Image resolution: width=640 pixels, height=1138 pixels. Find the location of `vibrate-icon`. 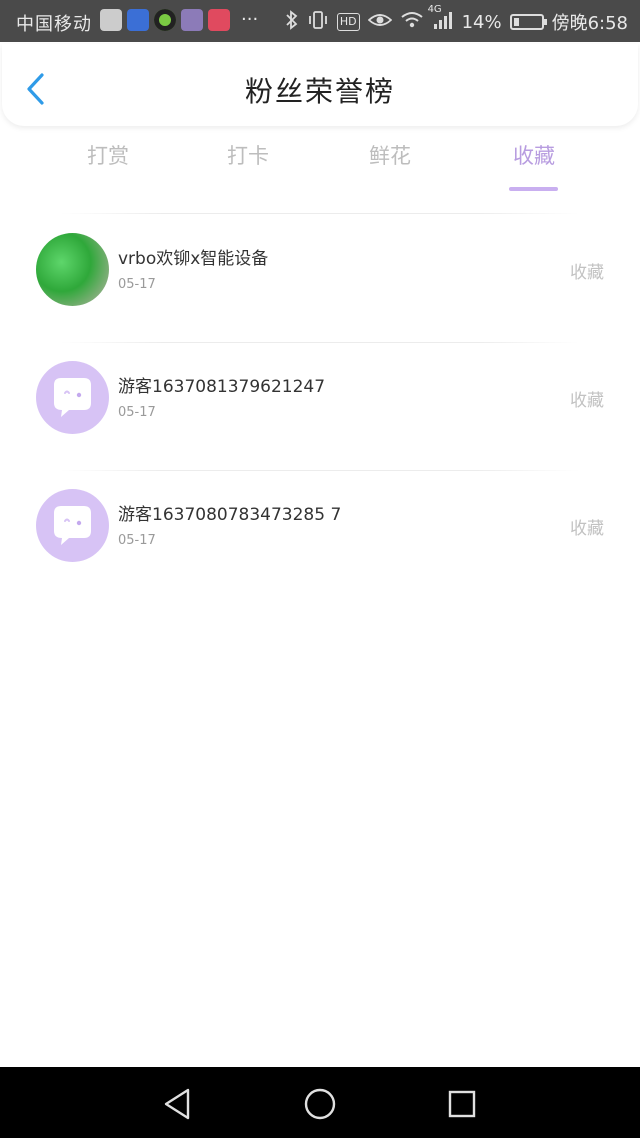

vibrate-icon is located at coordinates (318, 22).